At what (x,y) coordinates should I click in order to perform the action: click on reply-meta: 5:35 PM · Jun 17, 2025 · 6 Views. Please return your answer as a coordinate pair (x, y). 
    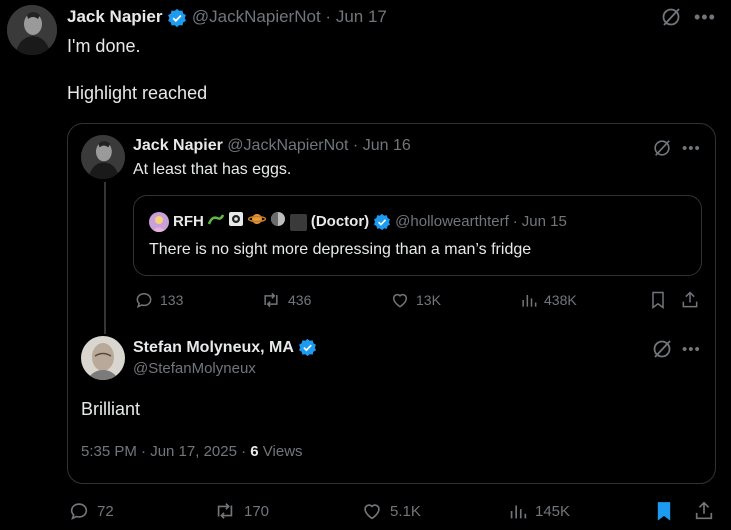
    Looking at the image, I should click on (192, 452).